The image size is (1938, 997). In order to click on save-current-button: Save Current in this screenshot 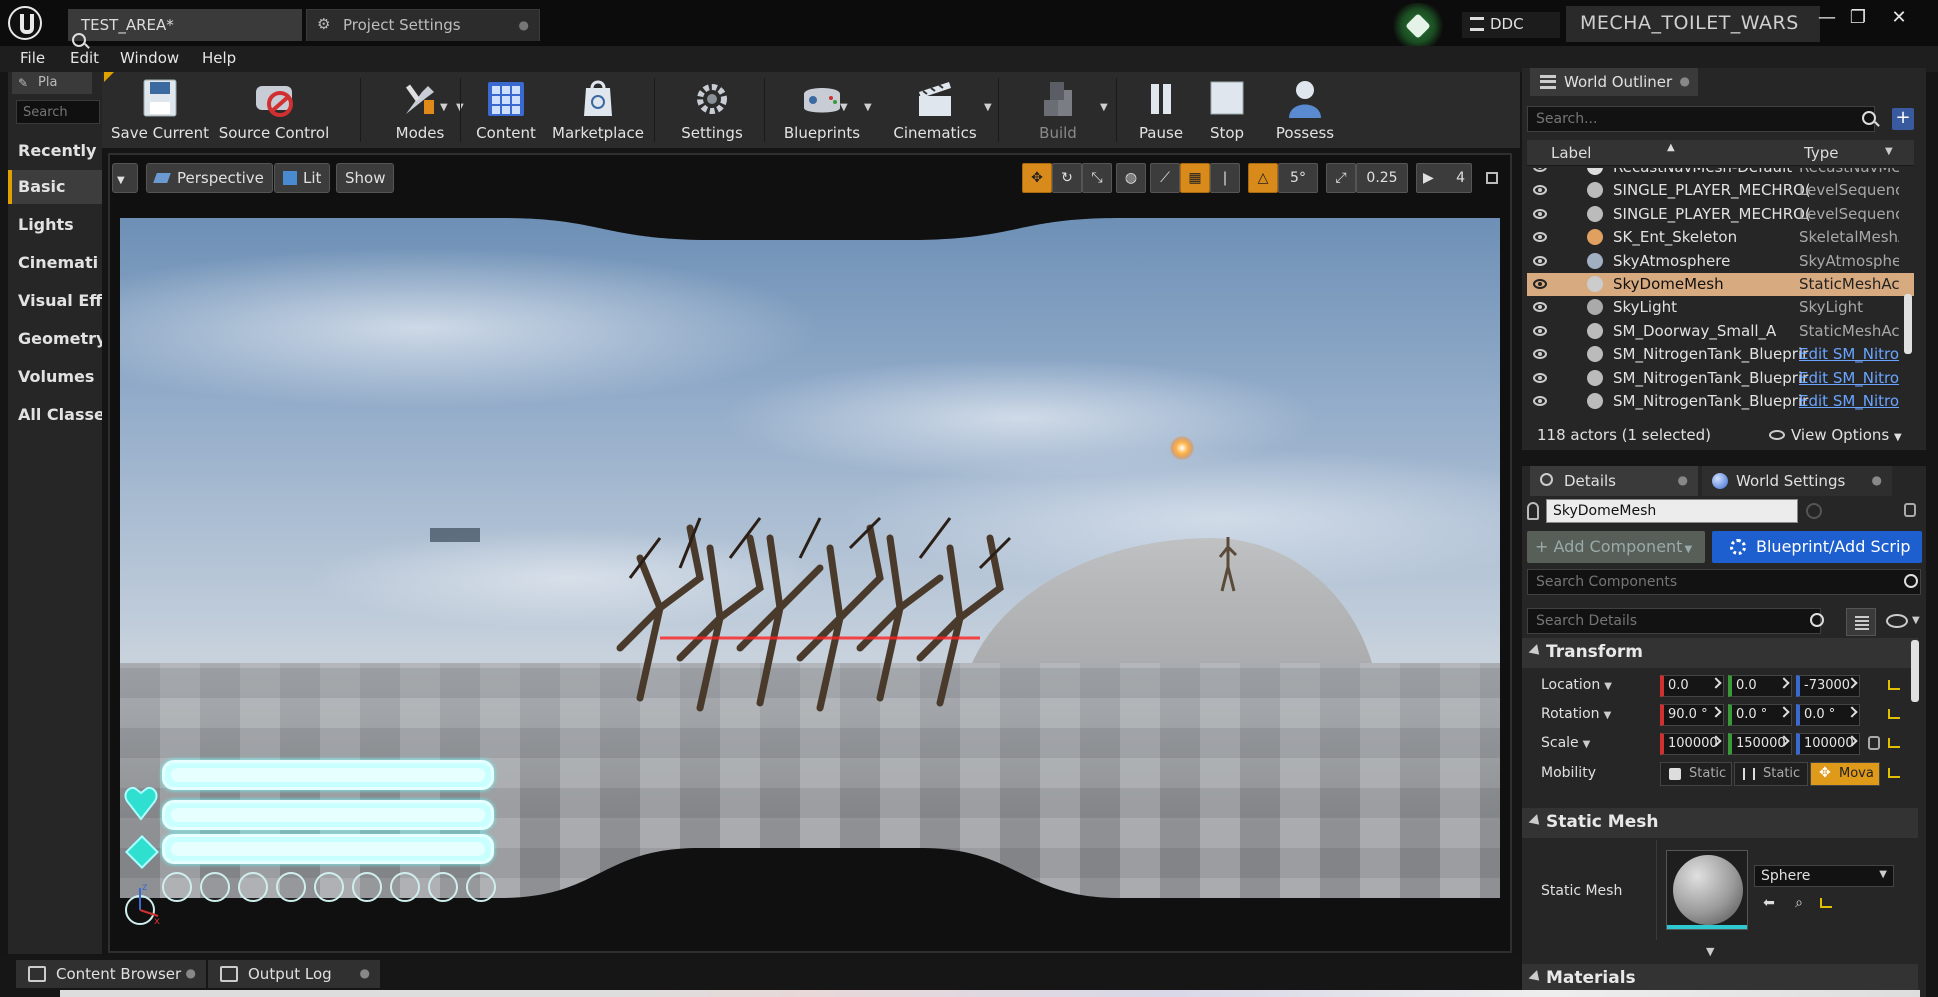, I will do `click(160, 110)`.